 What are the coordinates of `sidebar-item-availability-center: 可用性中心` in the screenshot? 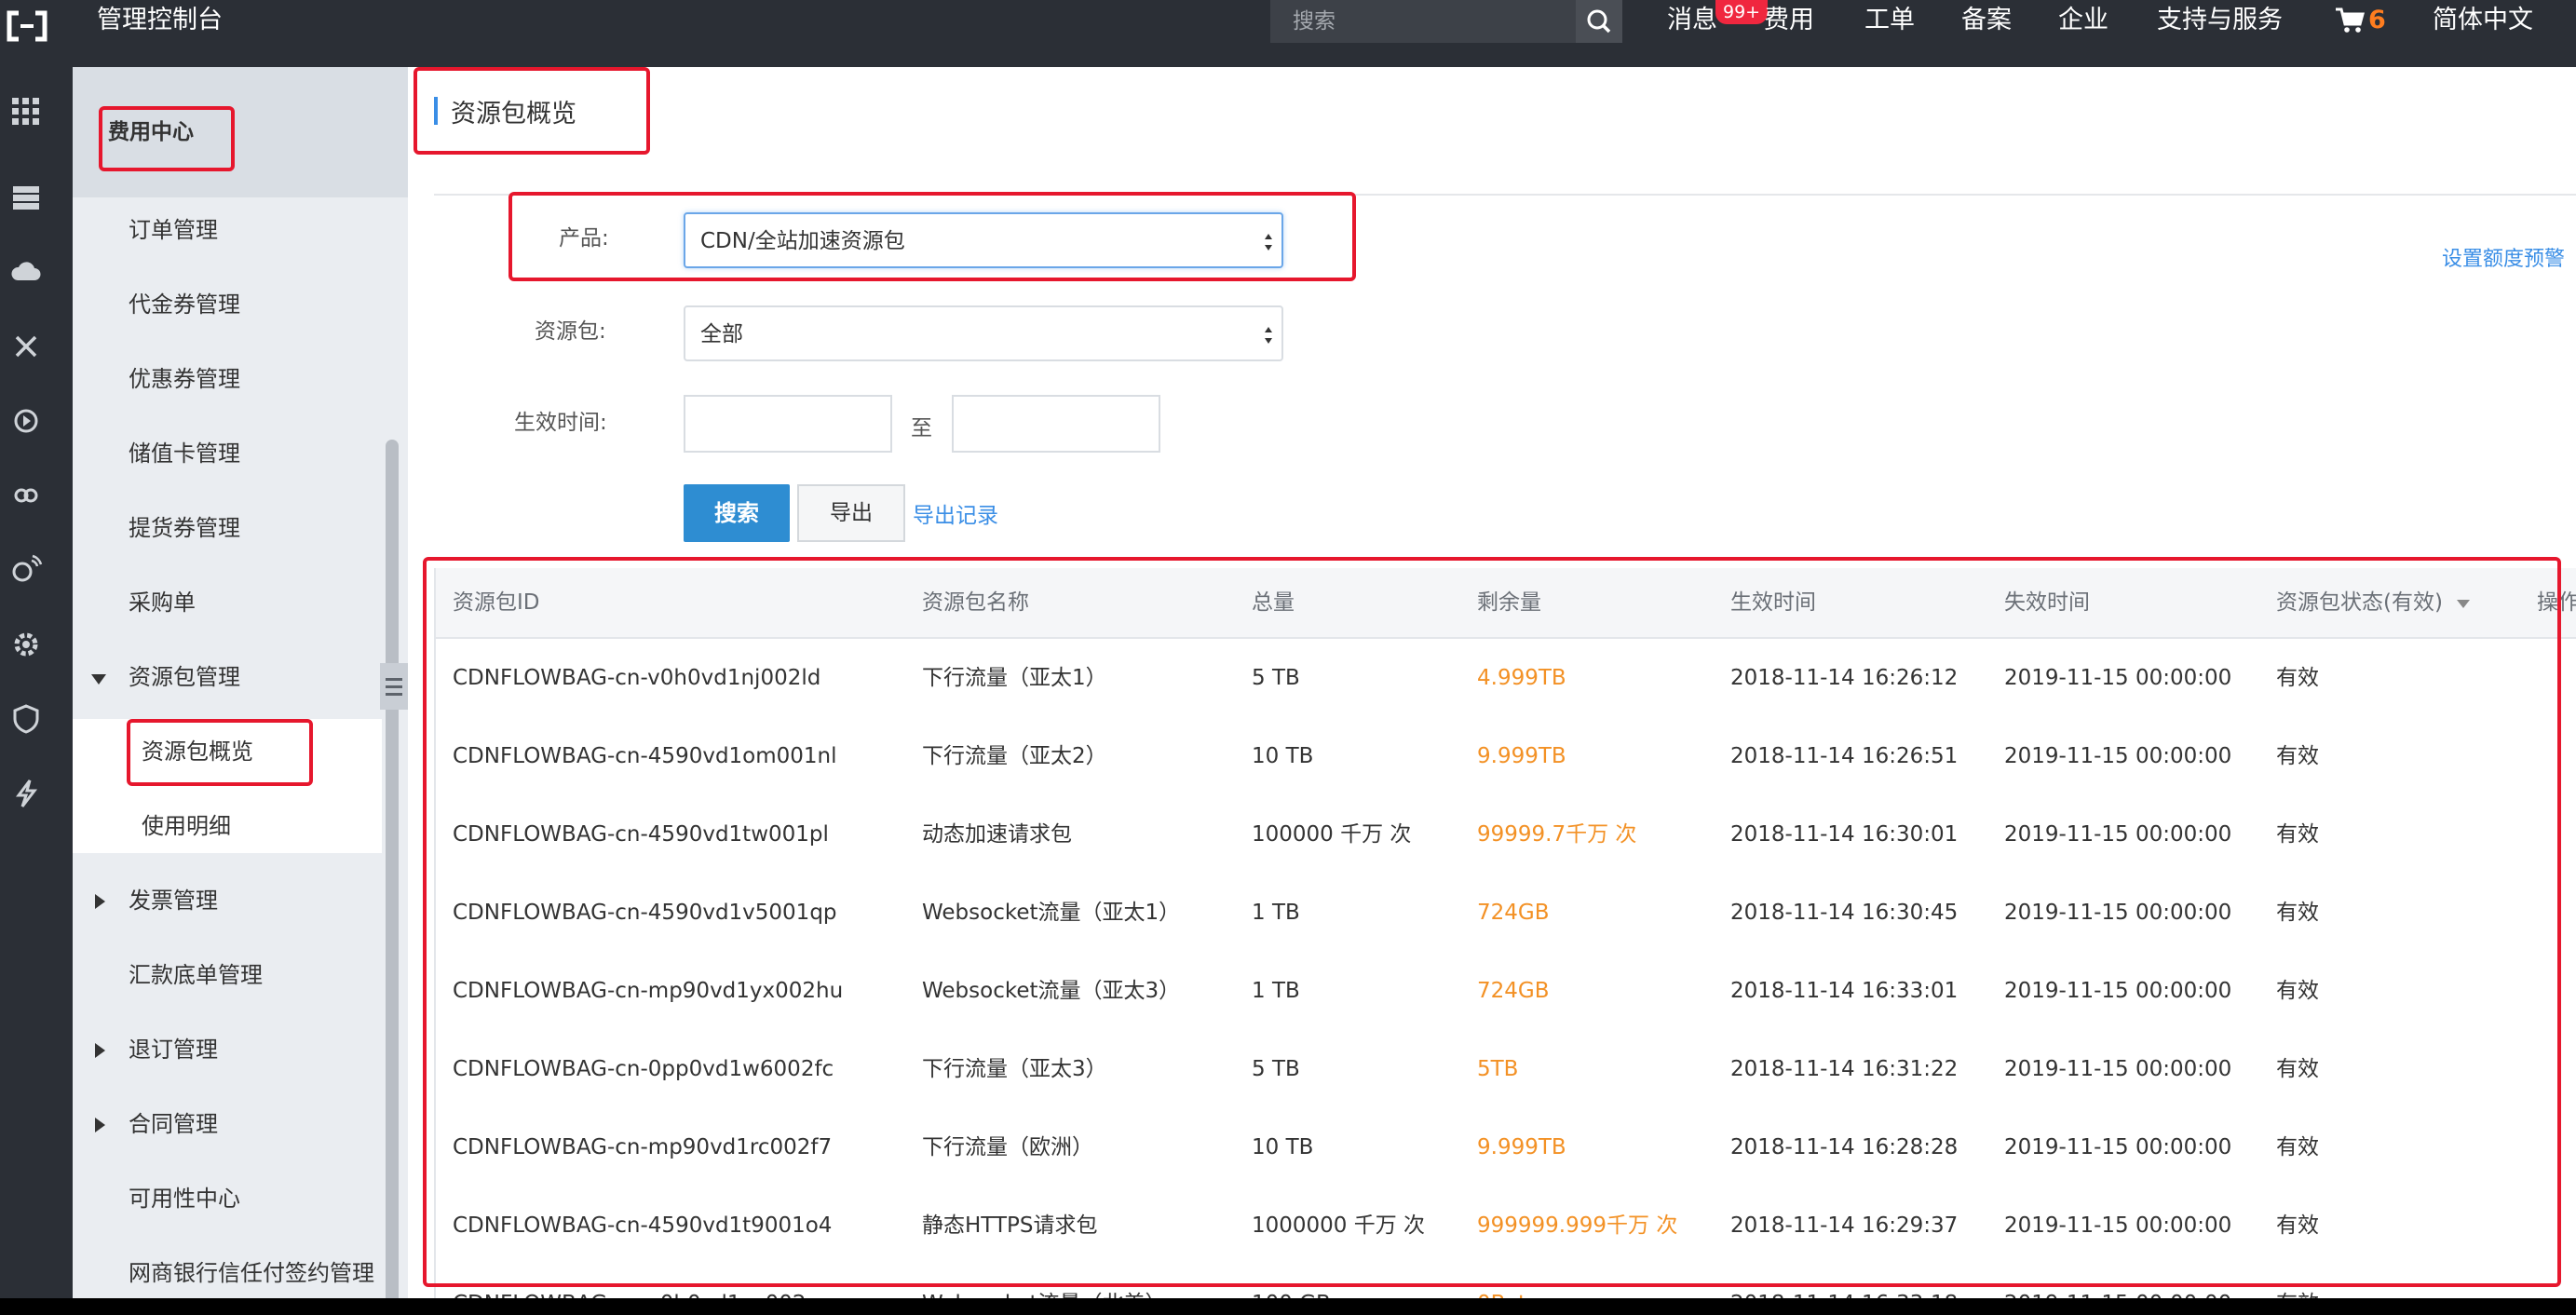 It's located at (184, 1199).